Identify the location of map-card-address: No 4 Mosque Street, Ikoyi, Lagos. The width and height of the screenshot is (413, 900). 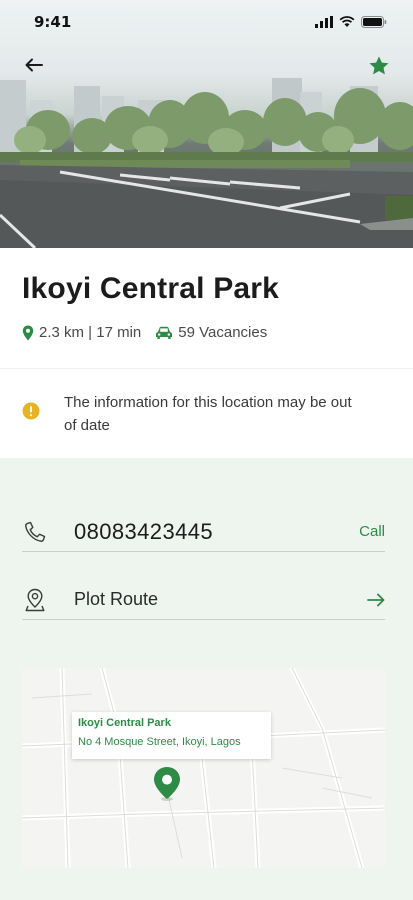
(159, 742).